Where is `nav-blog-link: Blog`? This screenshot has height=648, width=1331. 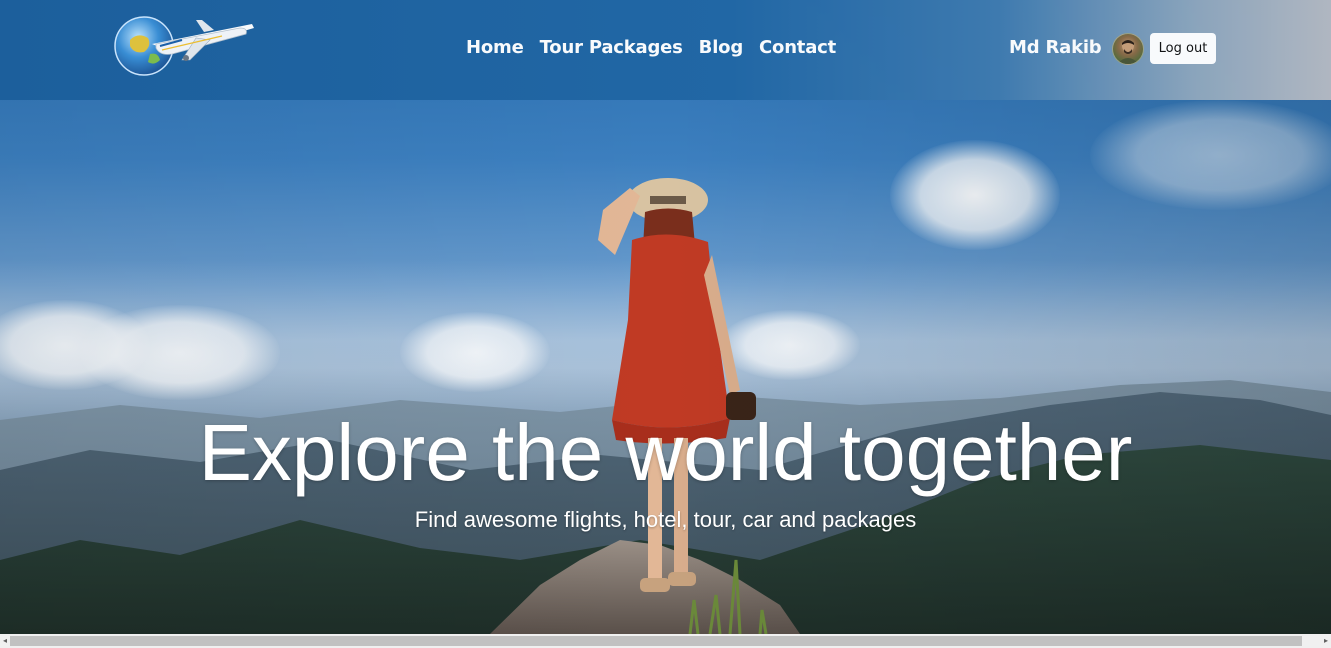 nav-blog-link: Blog is located at coordinates (721, 47).